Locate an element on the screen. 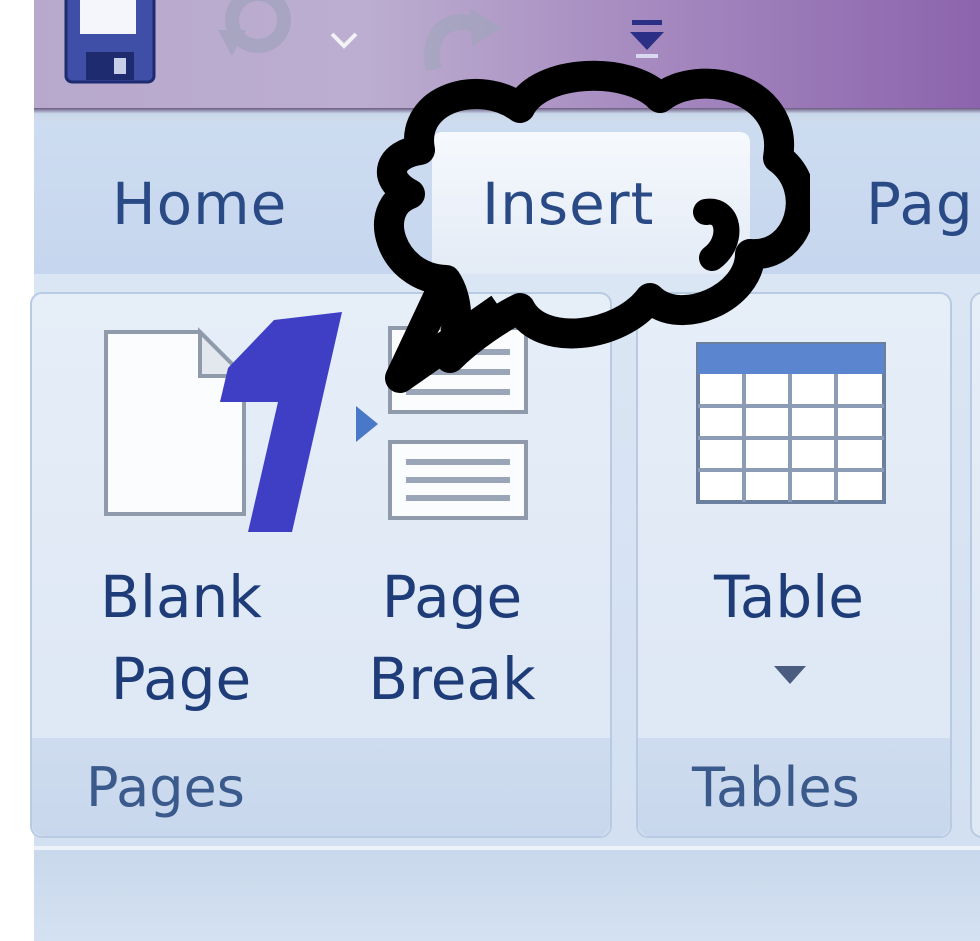  document-area-edge is located at coordinates (507, 895).